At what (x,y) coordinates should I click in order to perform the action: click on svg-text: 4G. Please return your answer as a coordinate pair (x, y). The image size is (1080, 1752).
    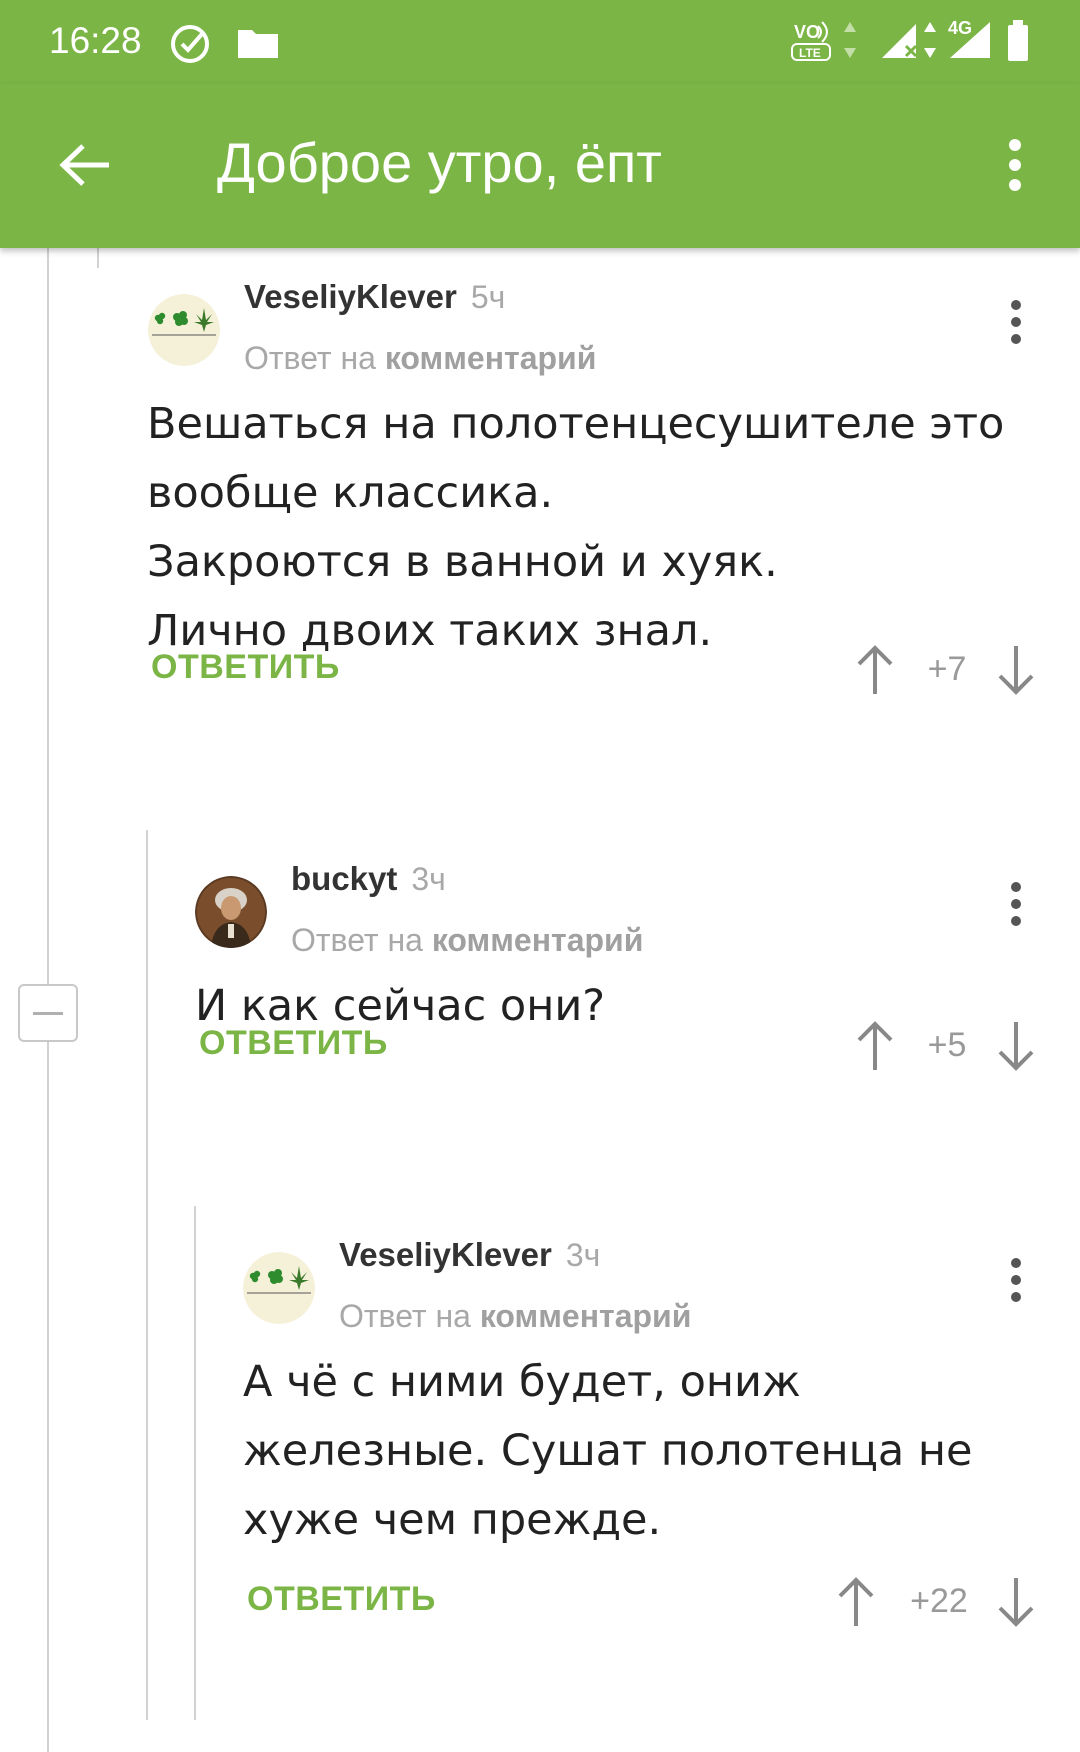
    Looking at the image, I should click on (960, 28).